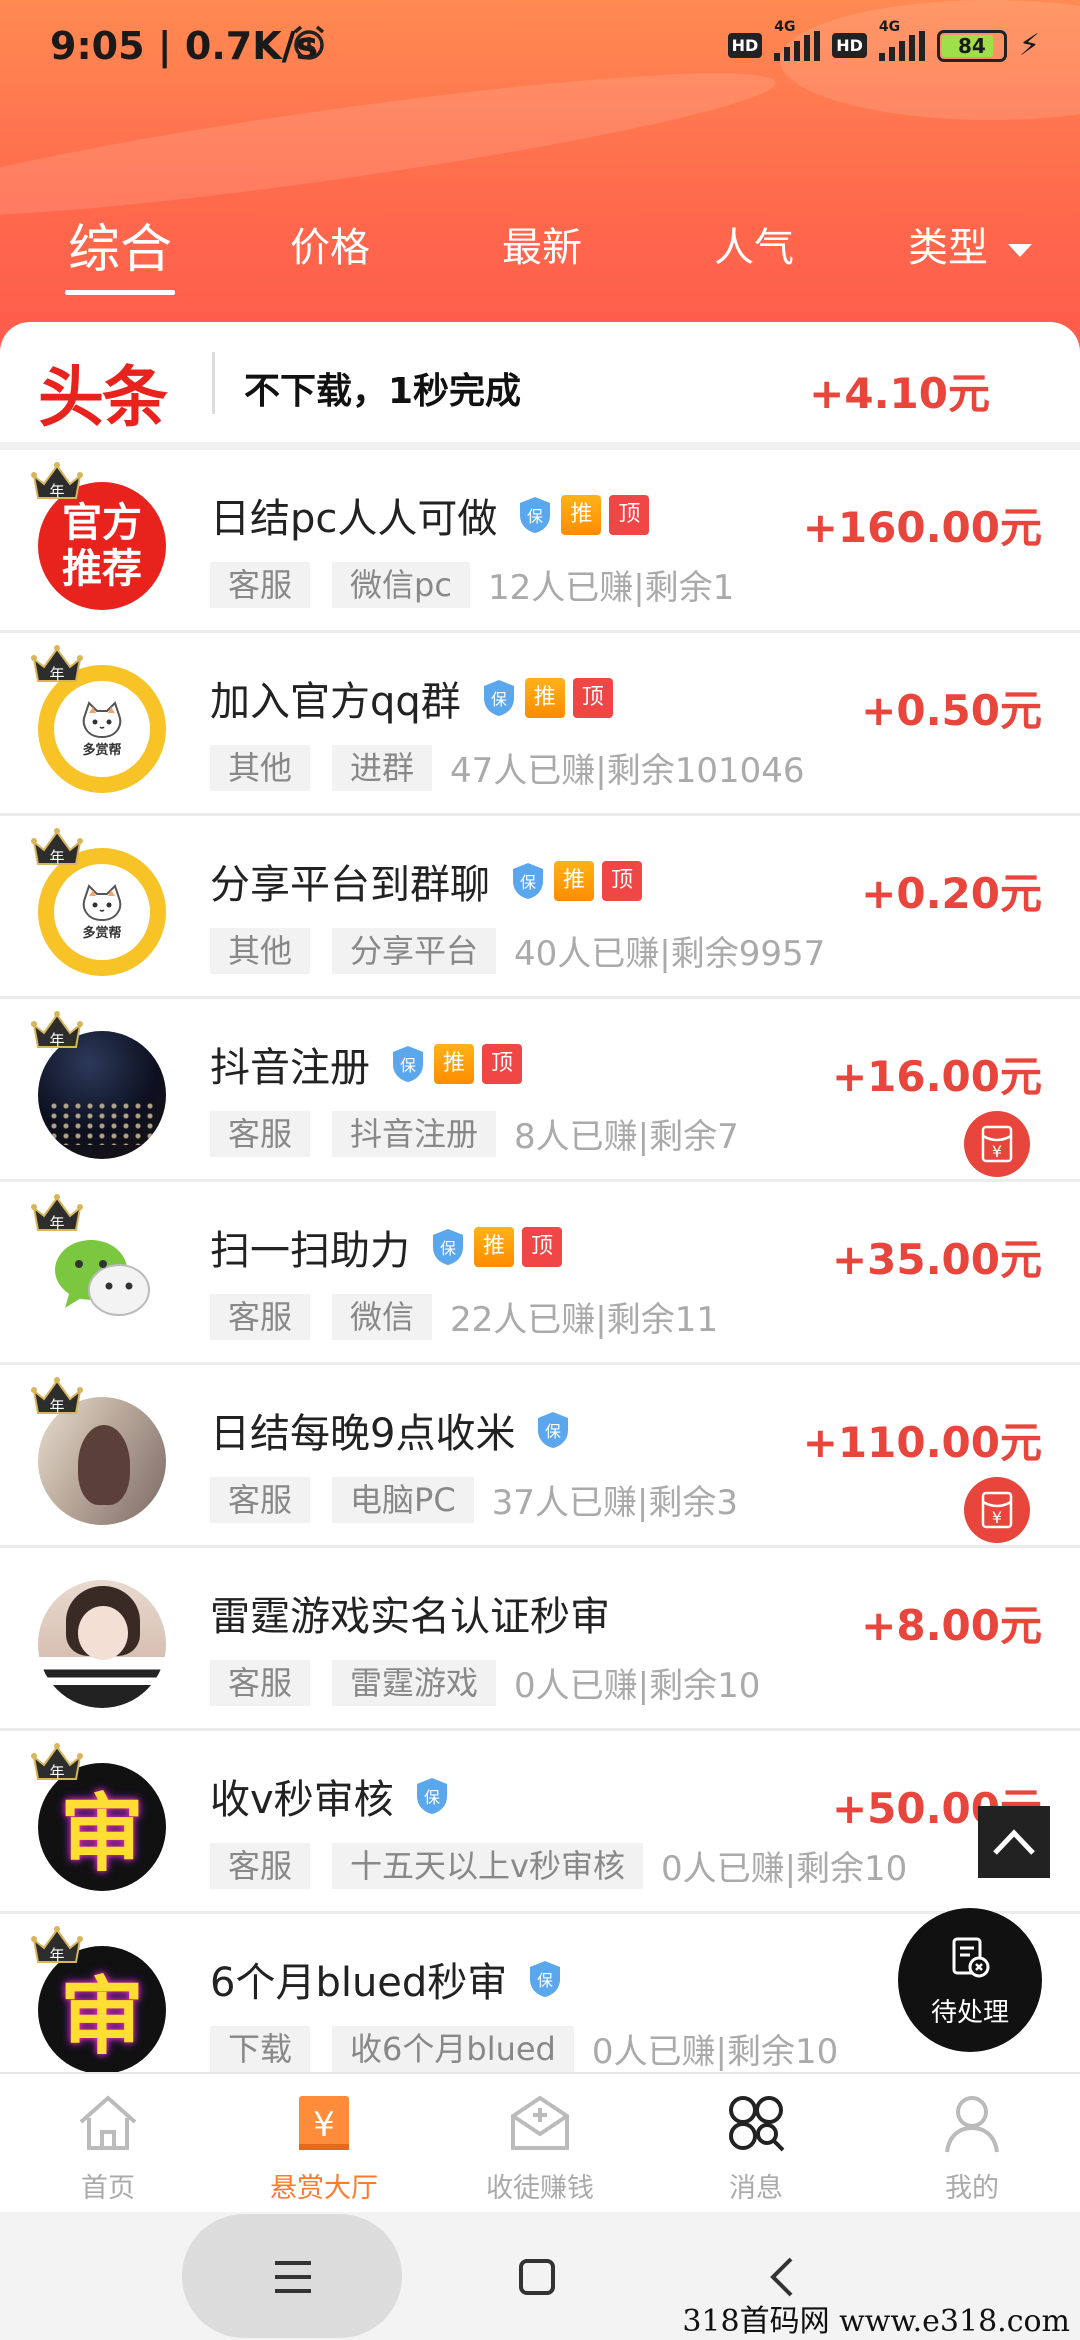 The height and width of the screenshot is (2340, 1080). I want to click on nav-profile: 我的, so click(972, 2143).